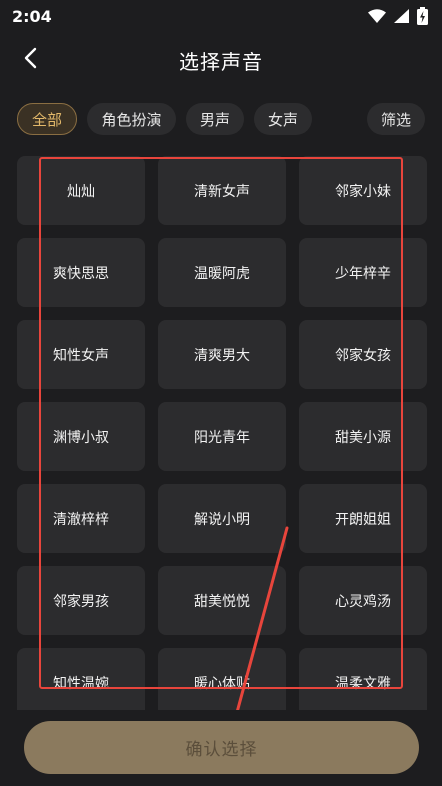 The width and height of the screenshot is (442, 786). I want to click on voice-card-label: 清新女声, so click(222, 191).